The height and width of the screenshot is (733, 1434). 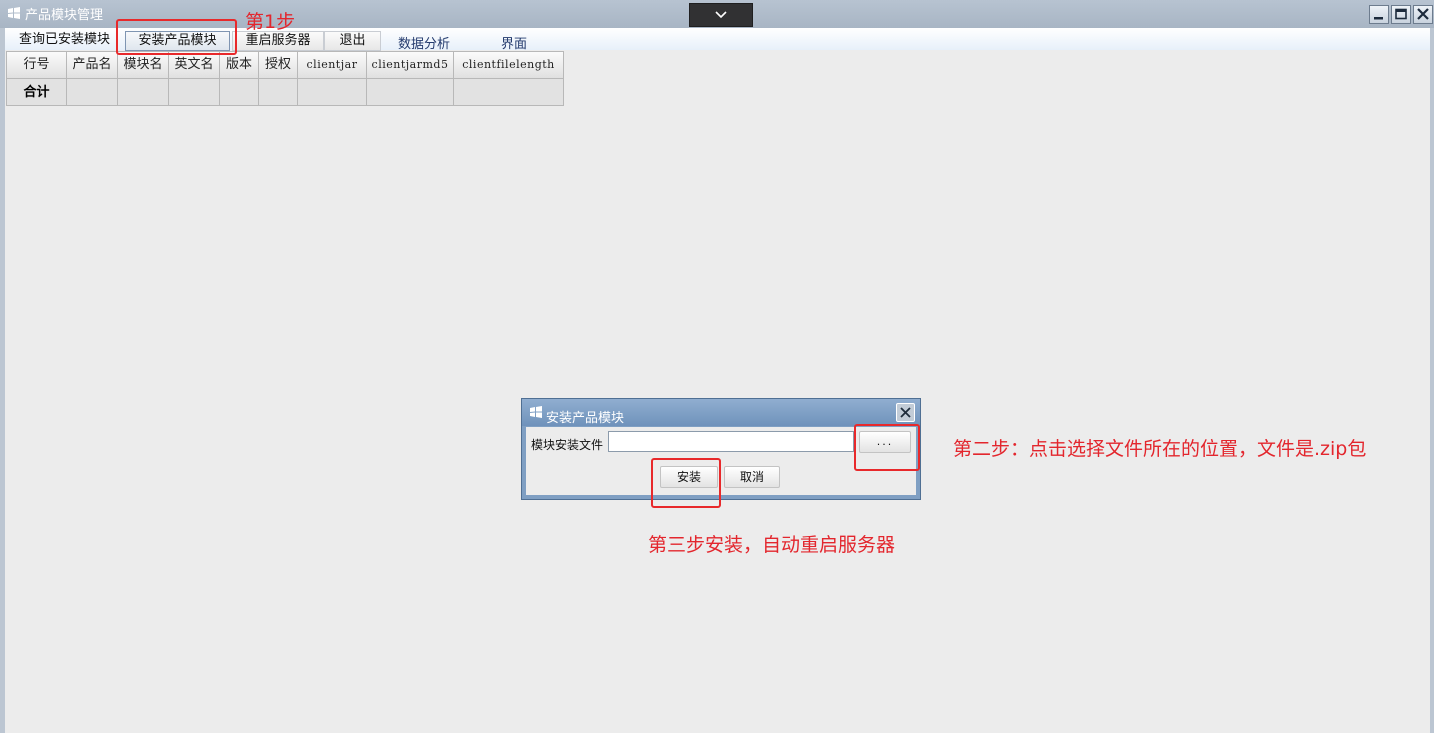 I want to click on maximize-icon, so click(x=1401, y=14).